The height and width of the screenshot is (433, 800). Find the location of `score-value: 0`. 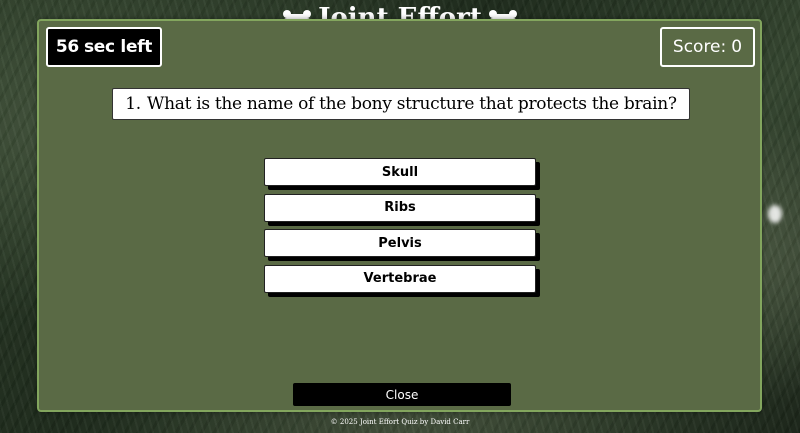

score-value: 0 is located at coordinates (737, 47).